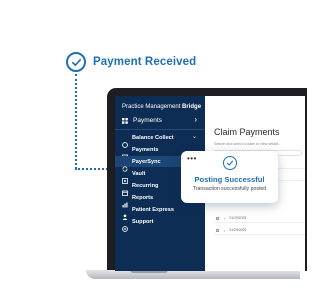 The image size is (320, 300). What do you see at coordinates (259, 230) in the screenshot?
I see `table-row: › 01/25/2025` at bounding box center [259, 230].